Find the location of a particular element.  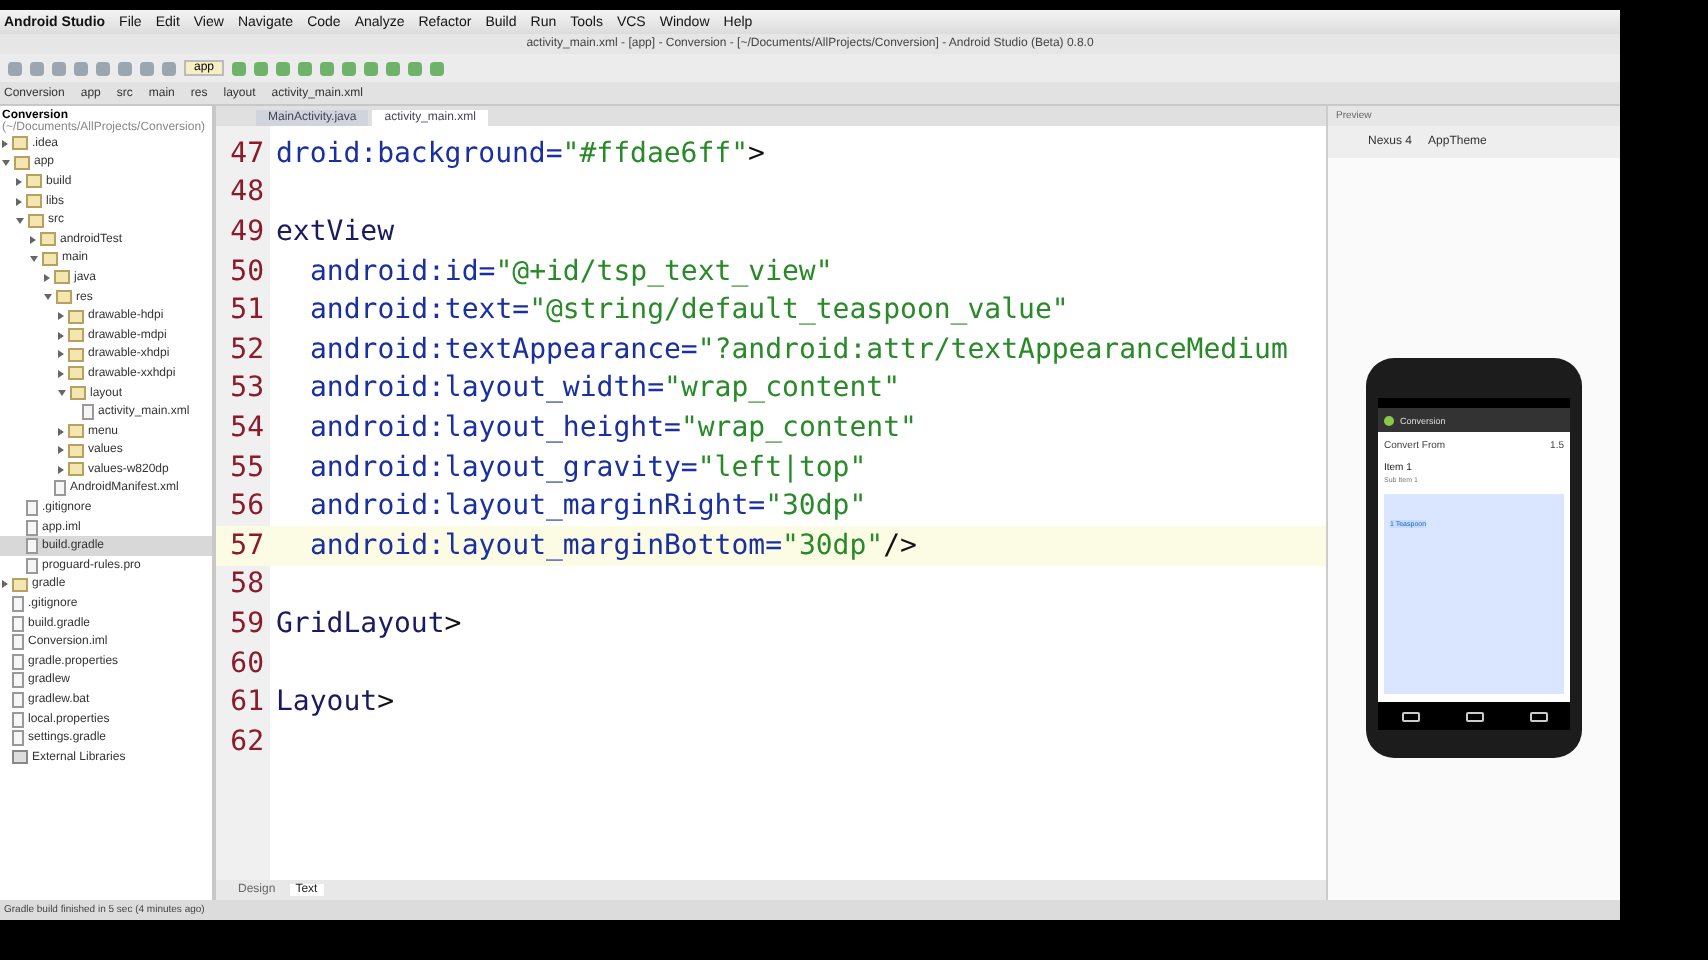

line-number: 59 is located at coordinates (246, 623).